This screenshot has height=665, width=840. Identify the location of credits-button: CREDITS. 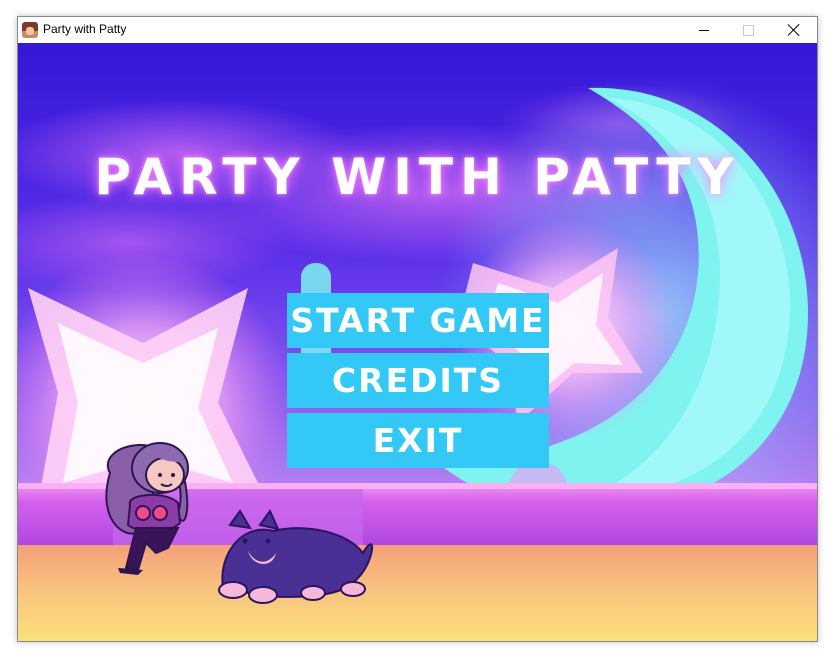
(418, 380).